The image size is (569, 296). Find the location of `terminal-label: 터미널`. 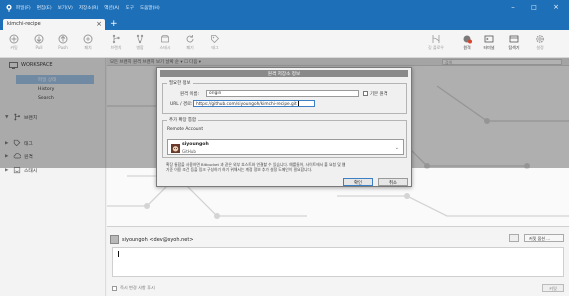

terminal-label: 터미널 is located at coordinates (489, 47).